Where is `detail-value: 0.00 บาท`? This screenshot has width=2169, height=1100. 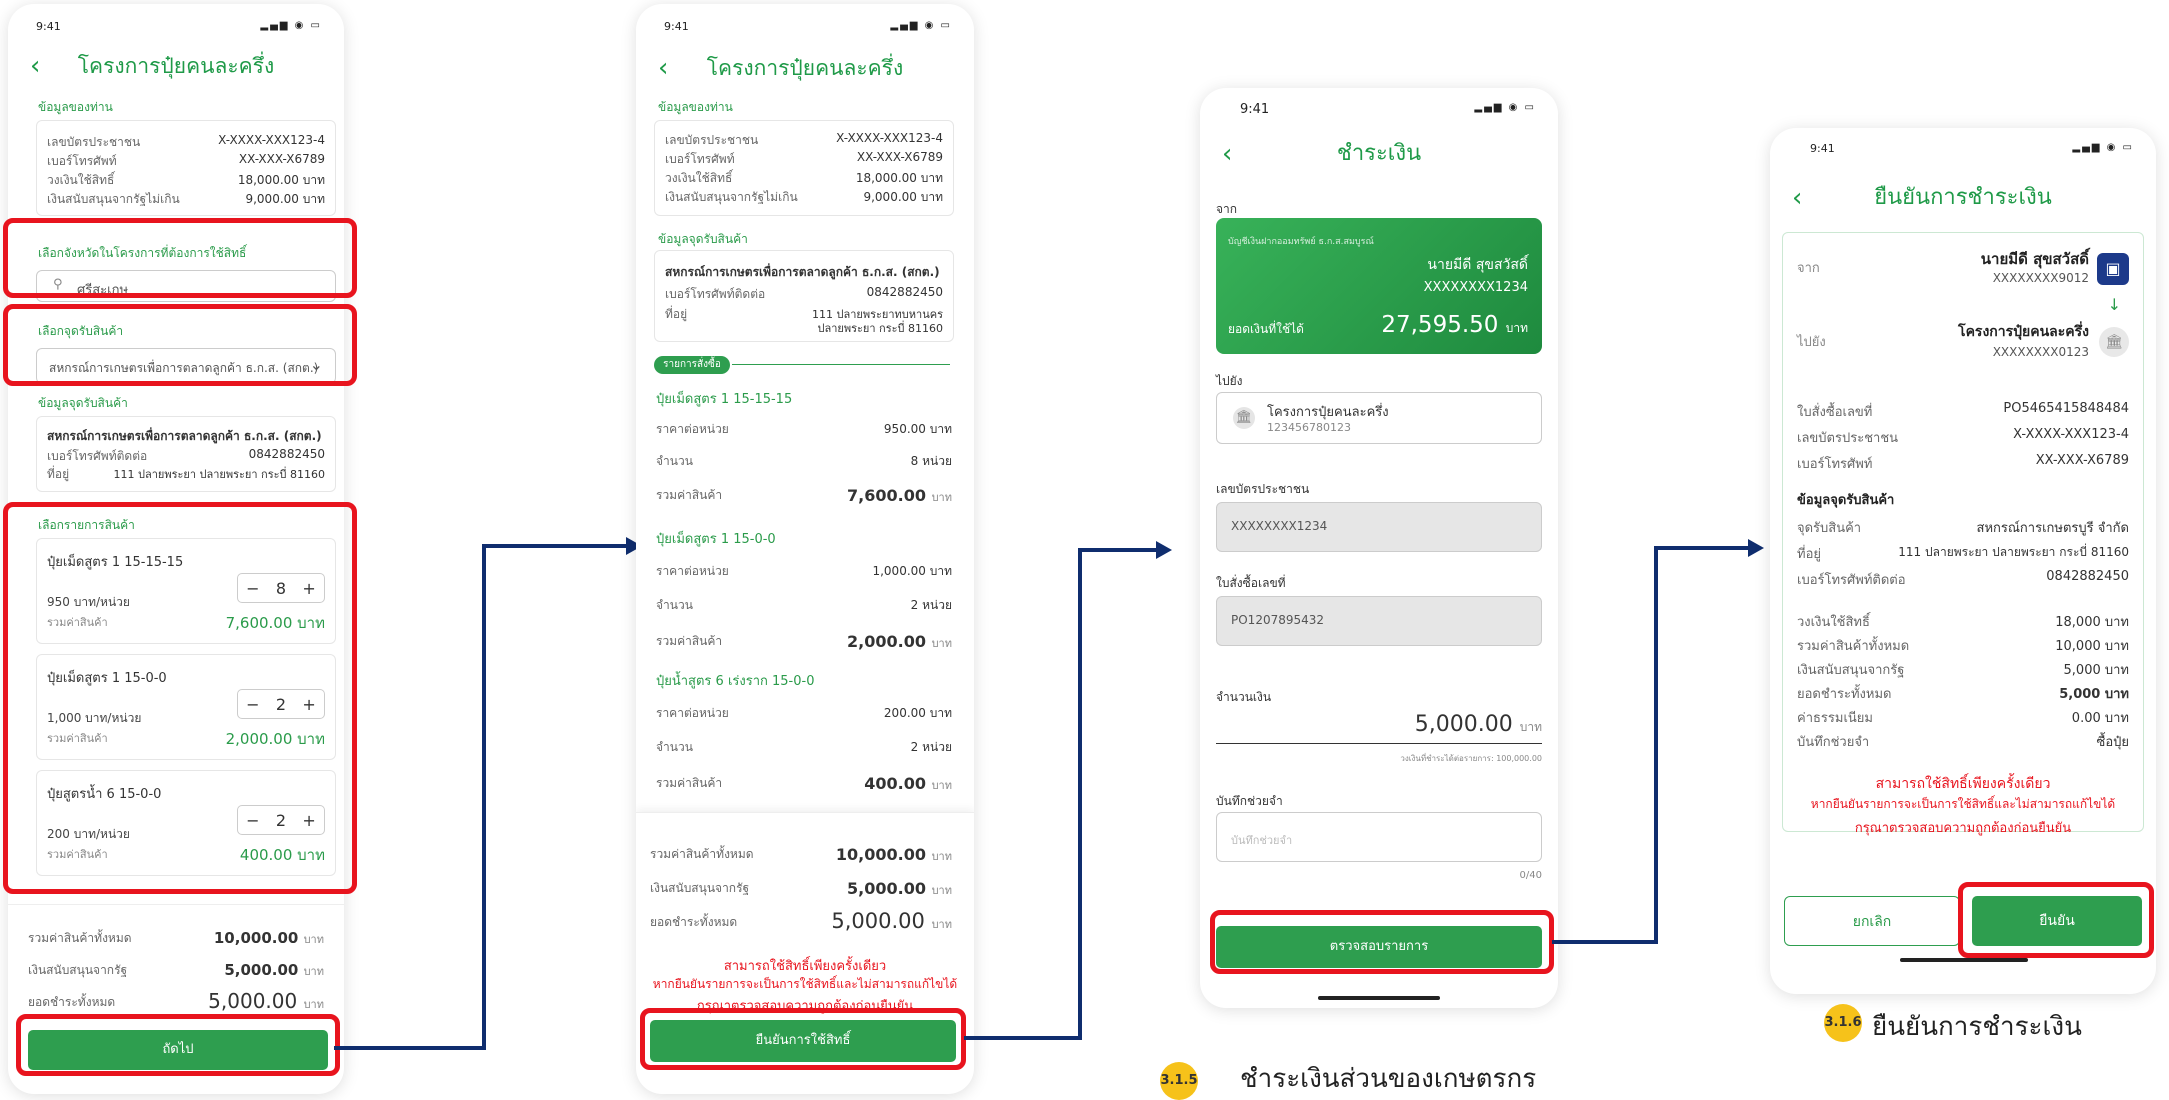
detail-value: 0.00 บาท is located at coordinates (2100, 718).